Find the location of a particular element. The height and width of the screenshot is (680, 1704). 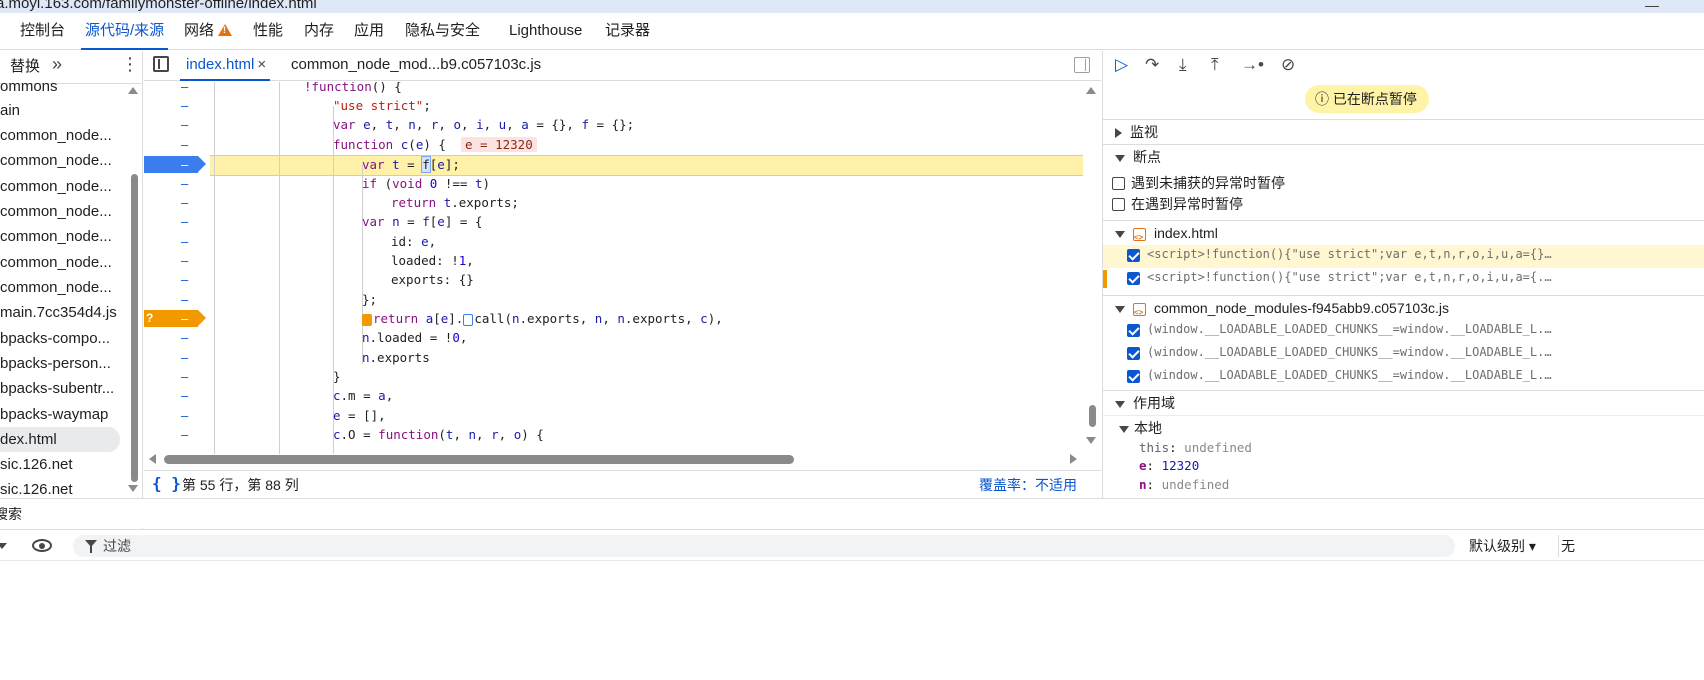

editor-scroll-down-icon is located at coordinates (1091, 440).